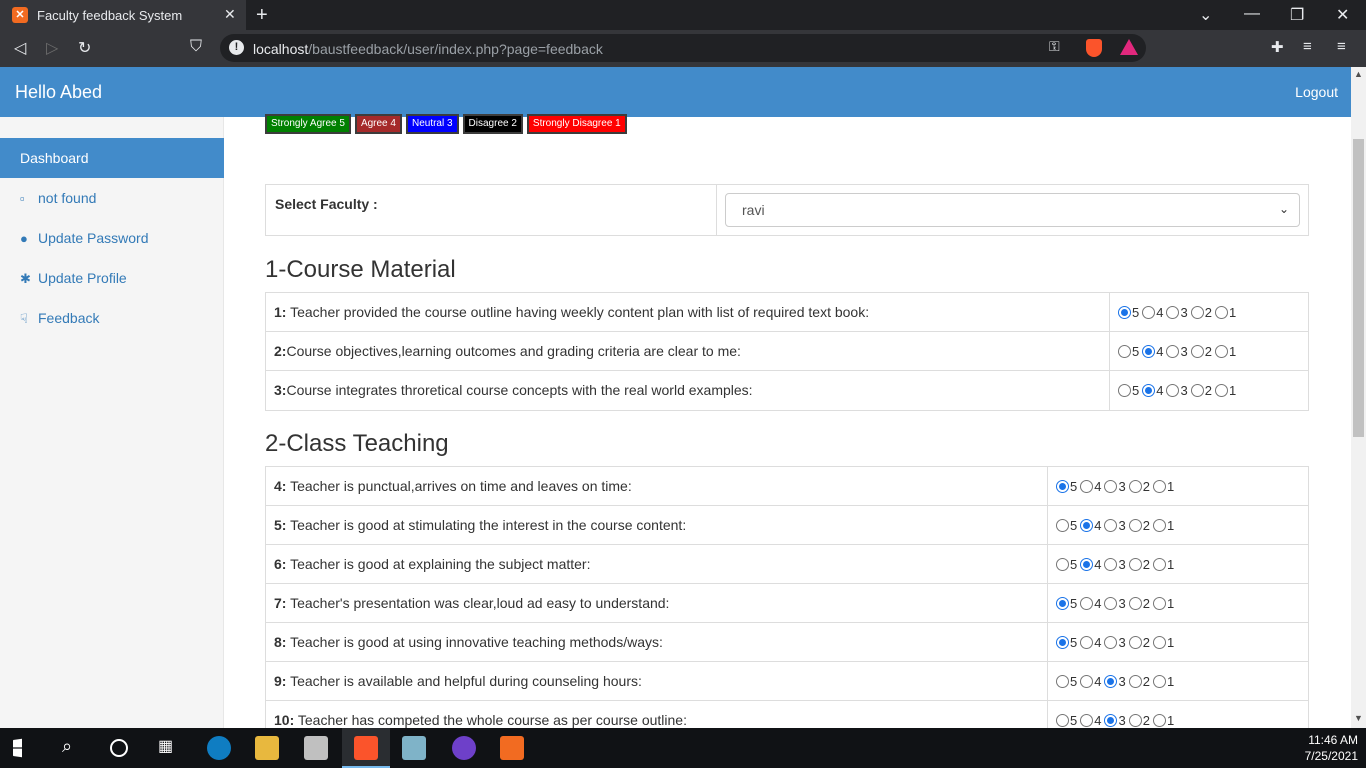 Image resolution: width=1366 pixels, height=768 pixels. Describe the element at coordinates (112, 318) in the screenshot. I see `sidebar-item-feedback: ☟ Feedback` at that location.